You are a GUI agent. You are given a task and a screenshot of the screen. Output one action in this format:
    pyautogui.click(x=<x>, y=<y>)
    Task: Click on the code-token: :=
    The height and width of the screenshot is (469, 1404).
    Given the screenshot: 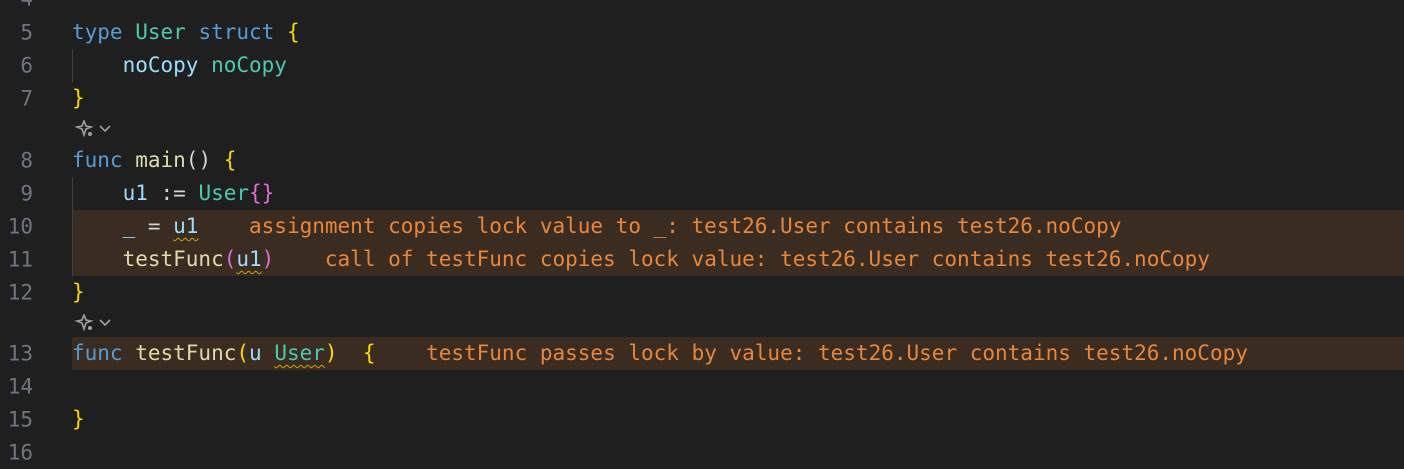 What is the action you would take?
    pyautogui.click(x=173, y=193)
    